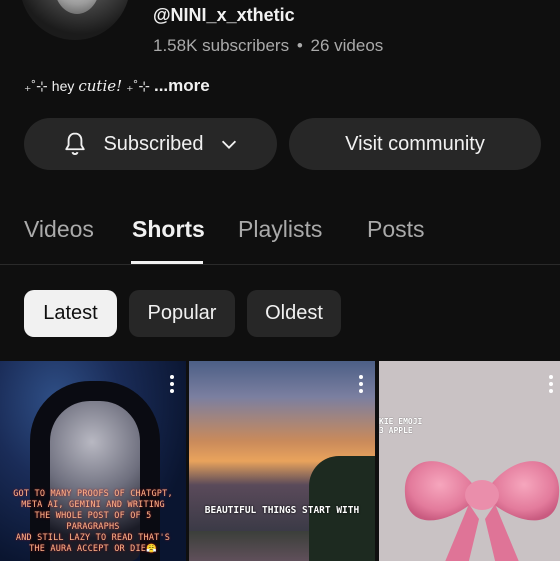  I want to click on caption-line: 3 APPLE, so click(396, 430).